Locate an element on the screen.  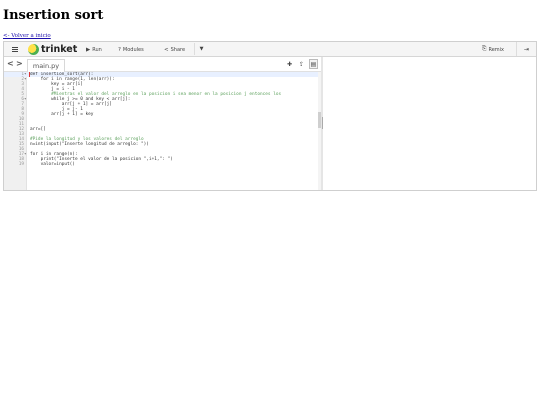
prev-tab-icon: < is located at coordinates (10, 63).